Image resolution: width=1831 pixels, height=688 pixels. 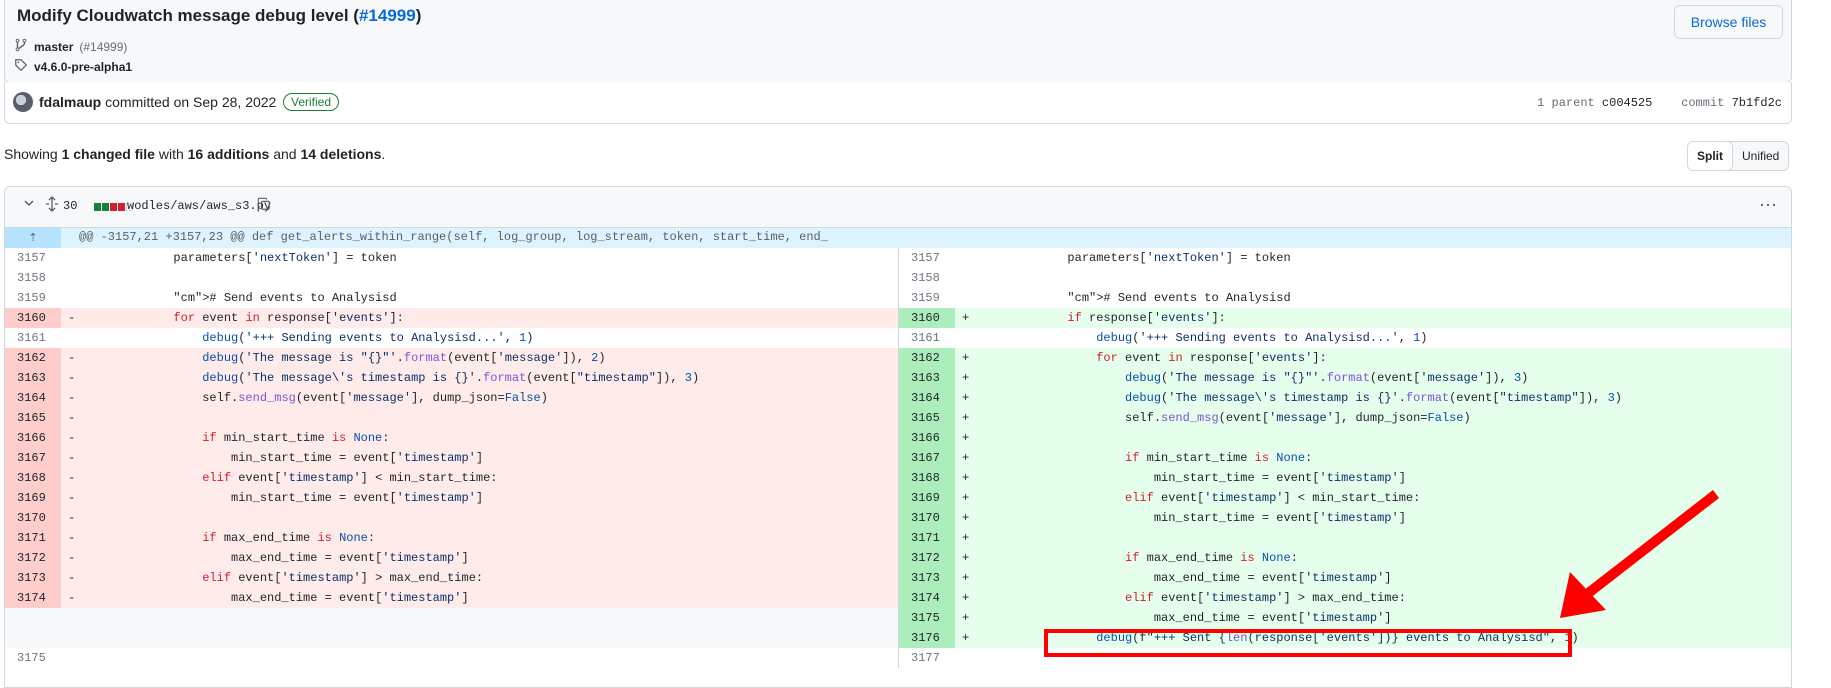 What do you see at coordinates (1345, 278) in the screenshot?
I see `diff-row: 3158` at bounding box center [1345, 278].